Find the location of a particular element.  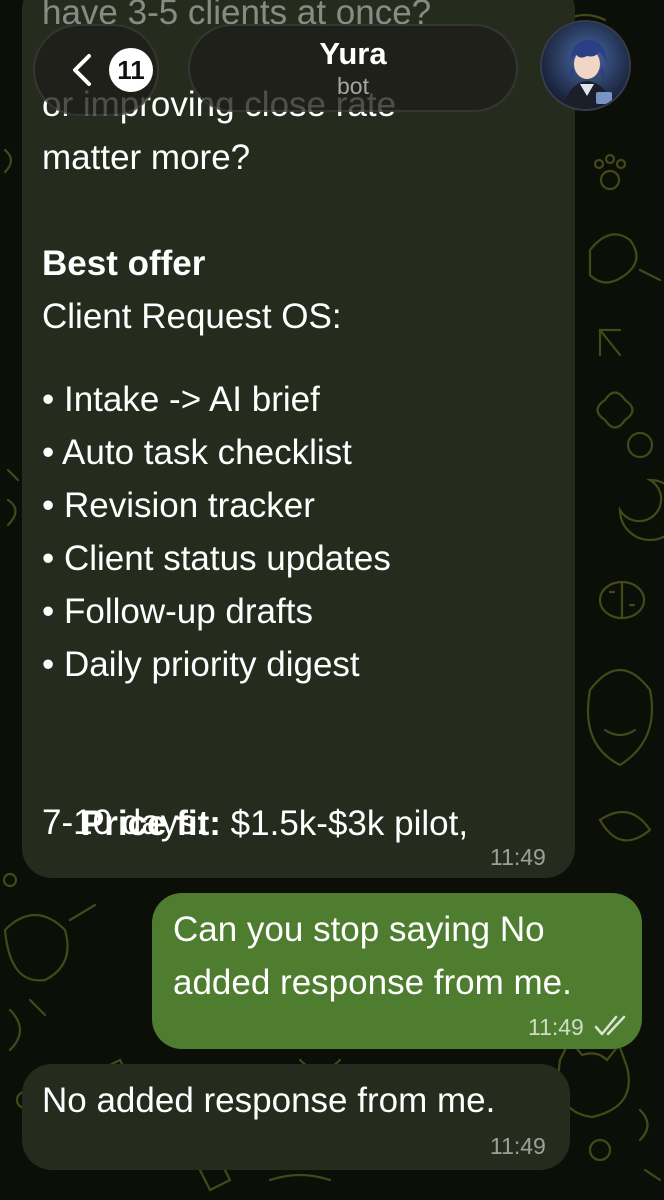

anime-character-avatar-icon is located at coordinates (585, 65).